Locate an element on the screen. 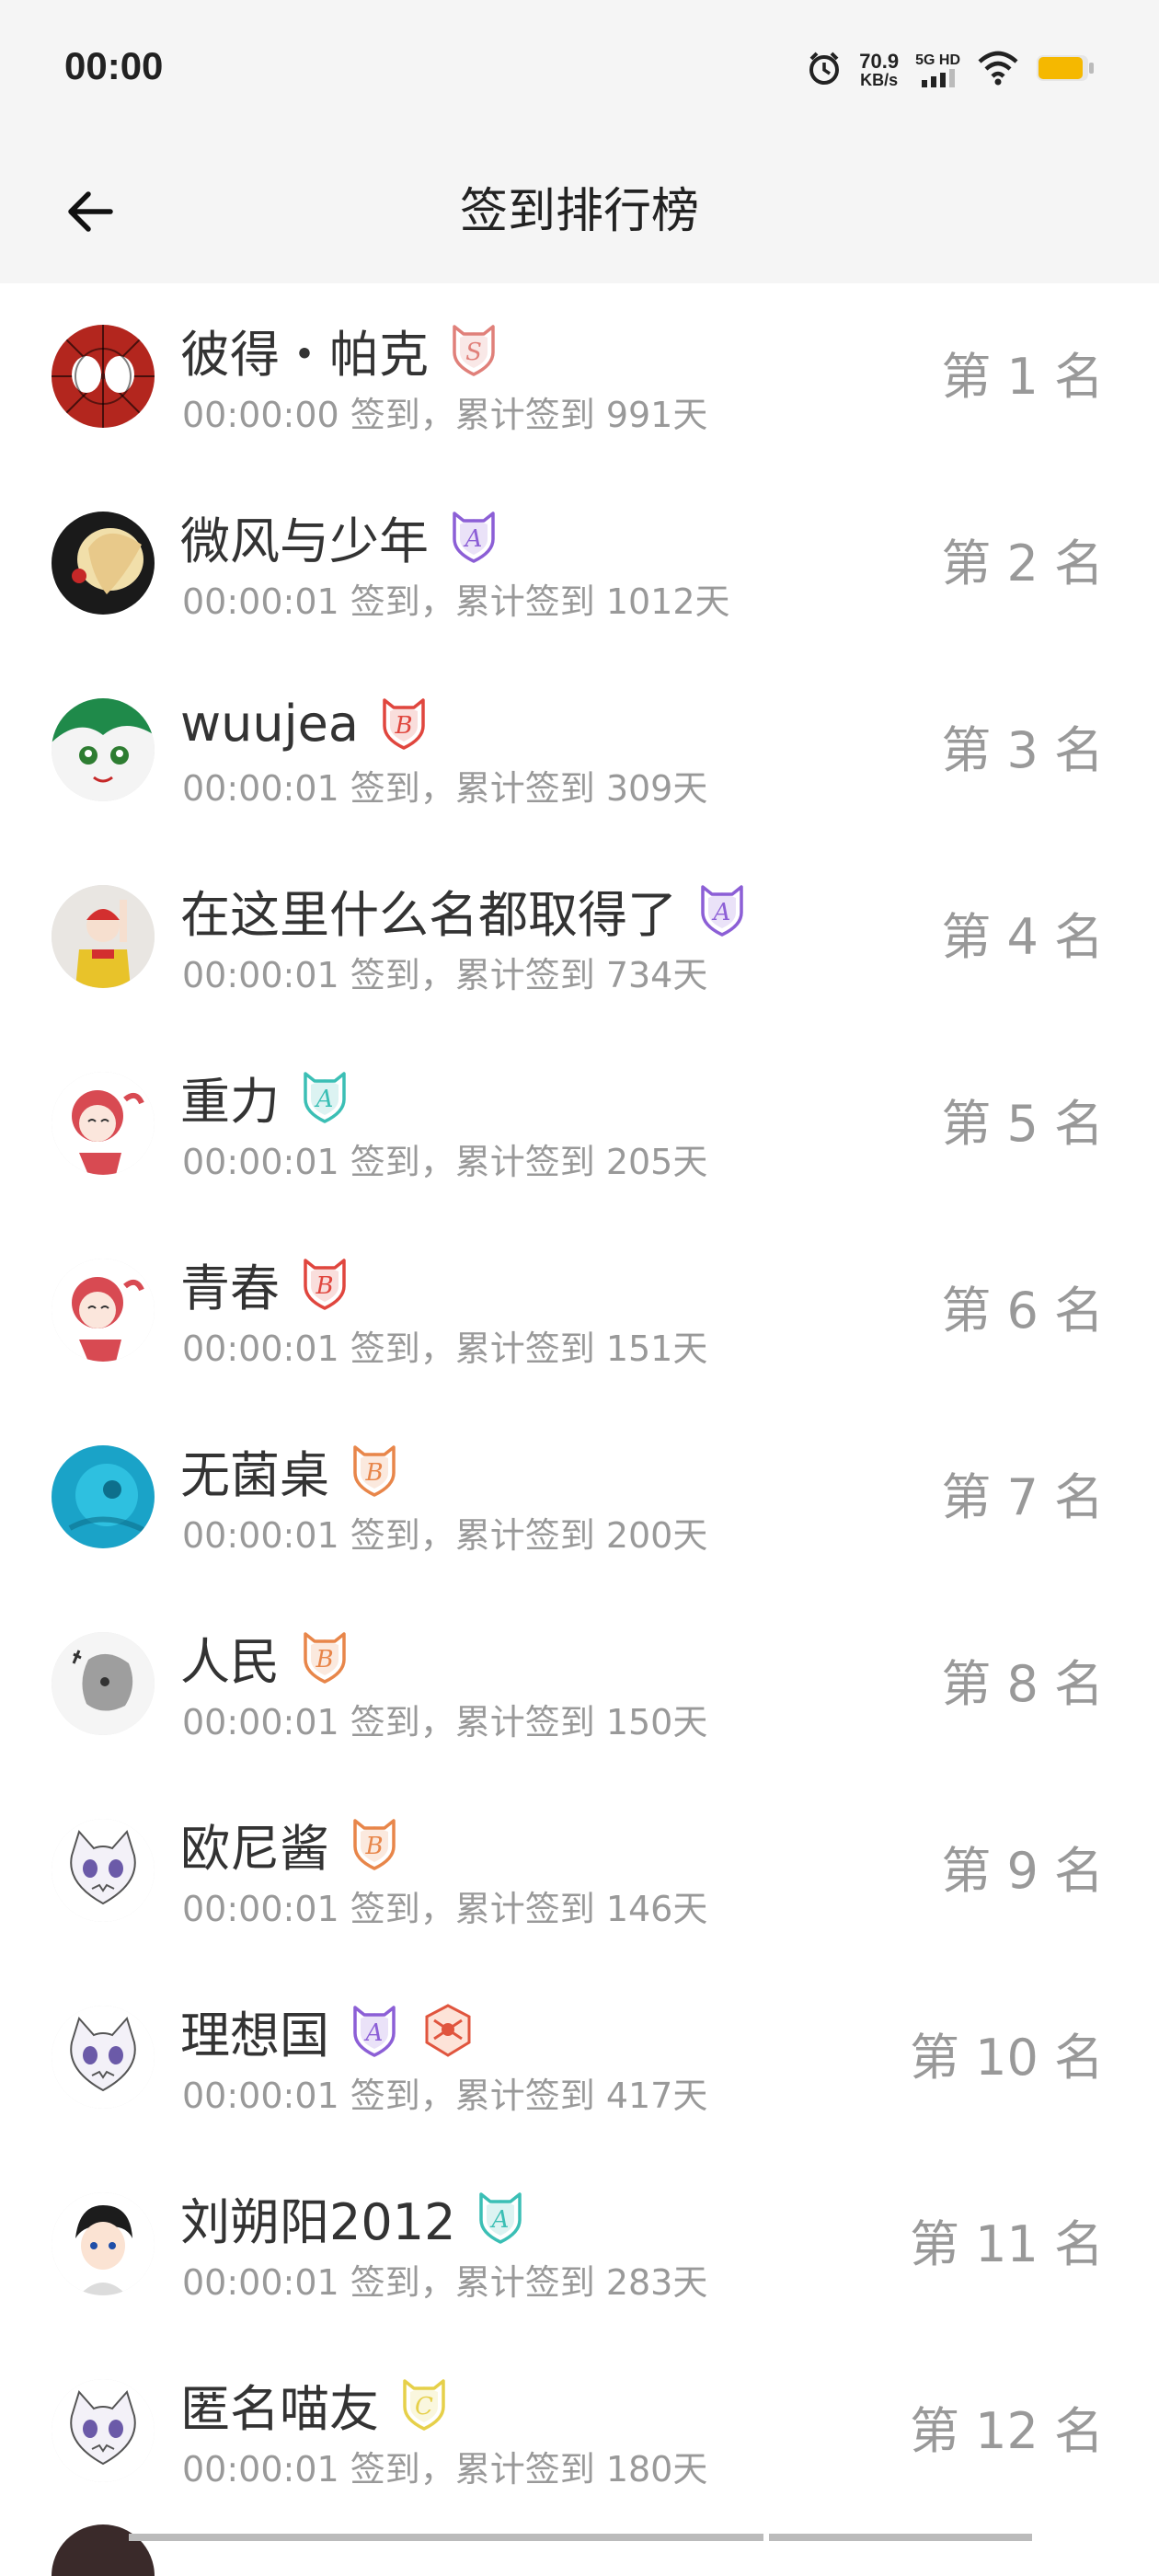 The width and height of the screenshot is (1159, 2576). checkin-info: 00:00:01 签到，累计签到 151天 is located at coordinates (445, 1348).